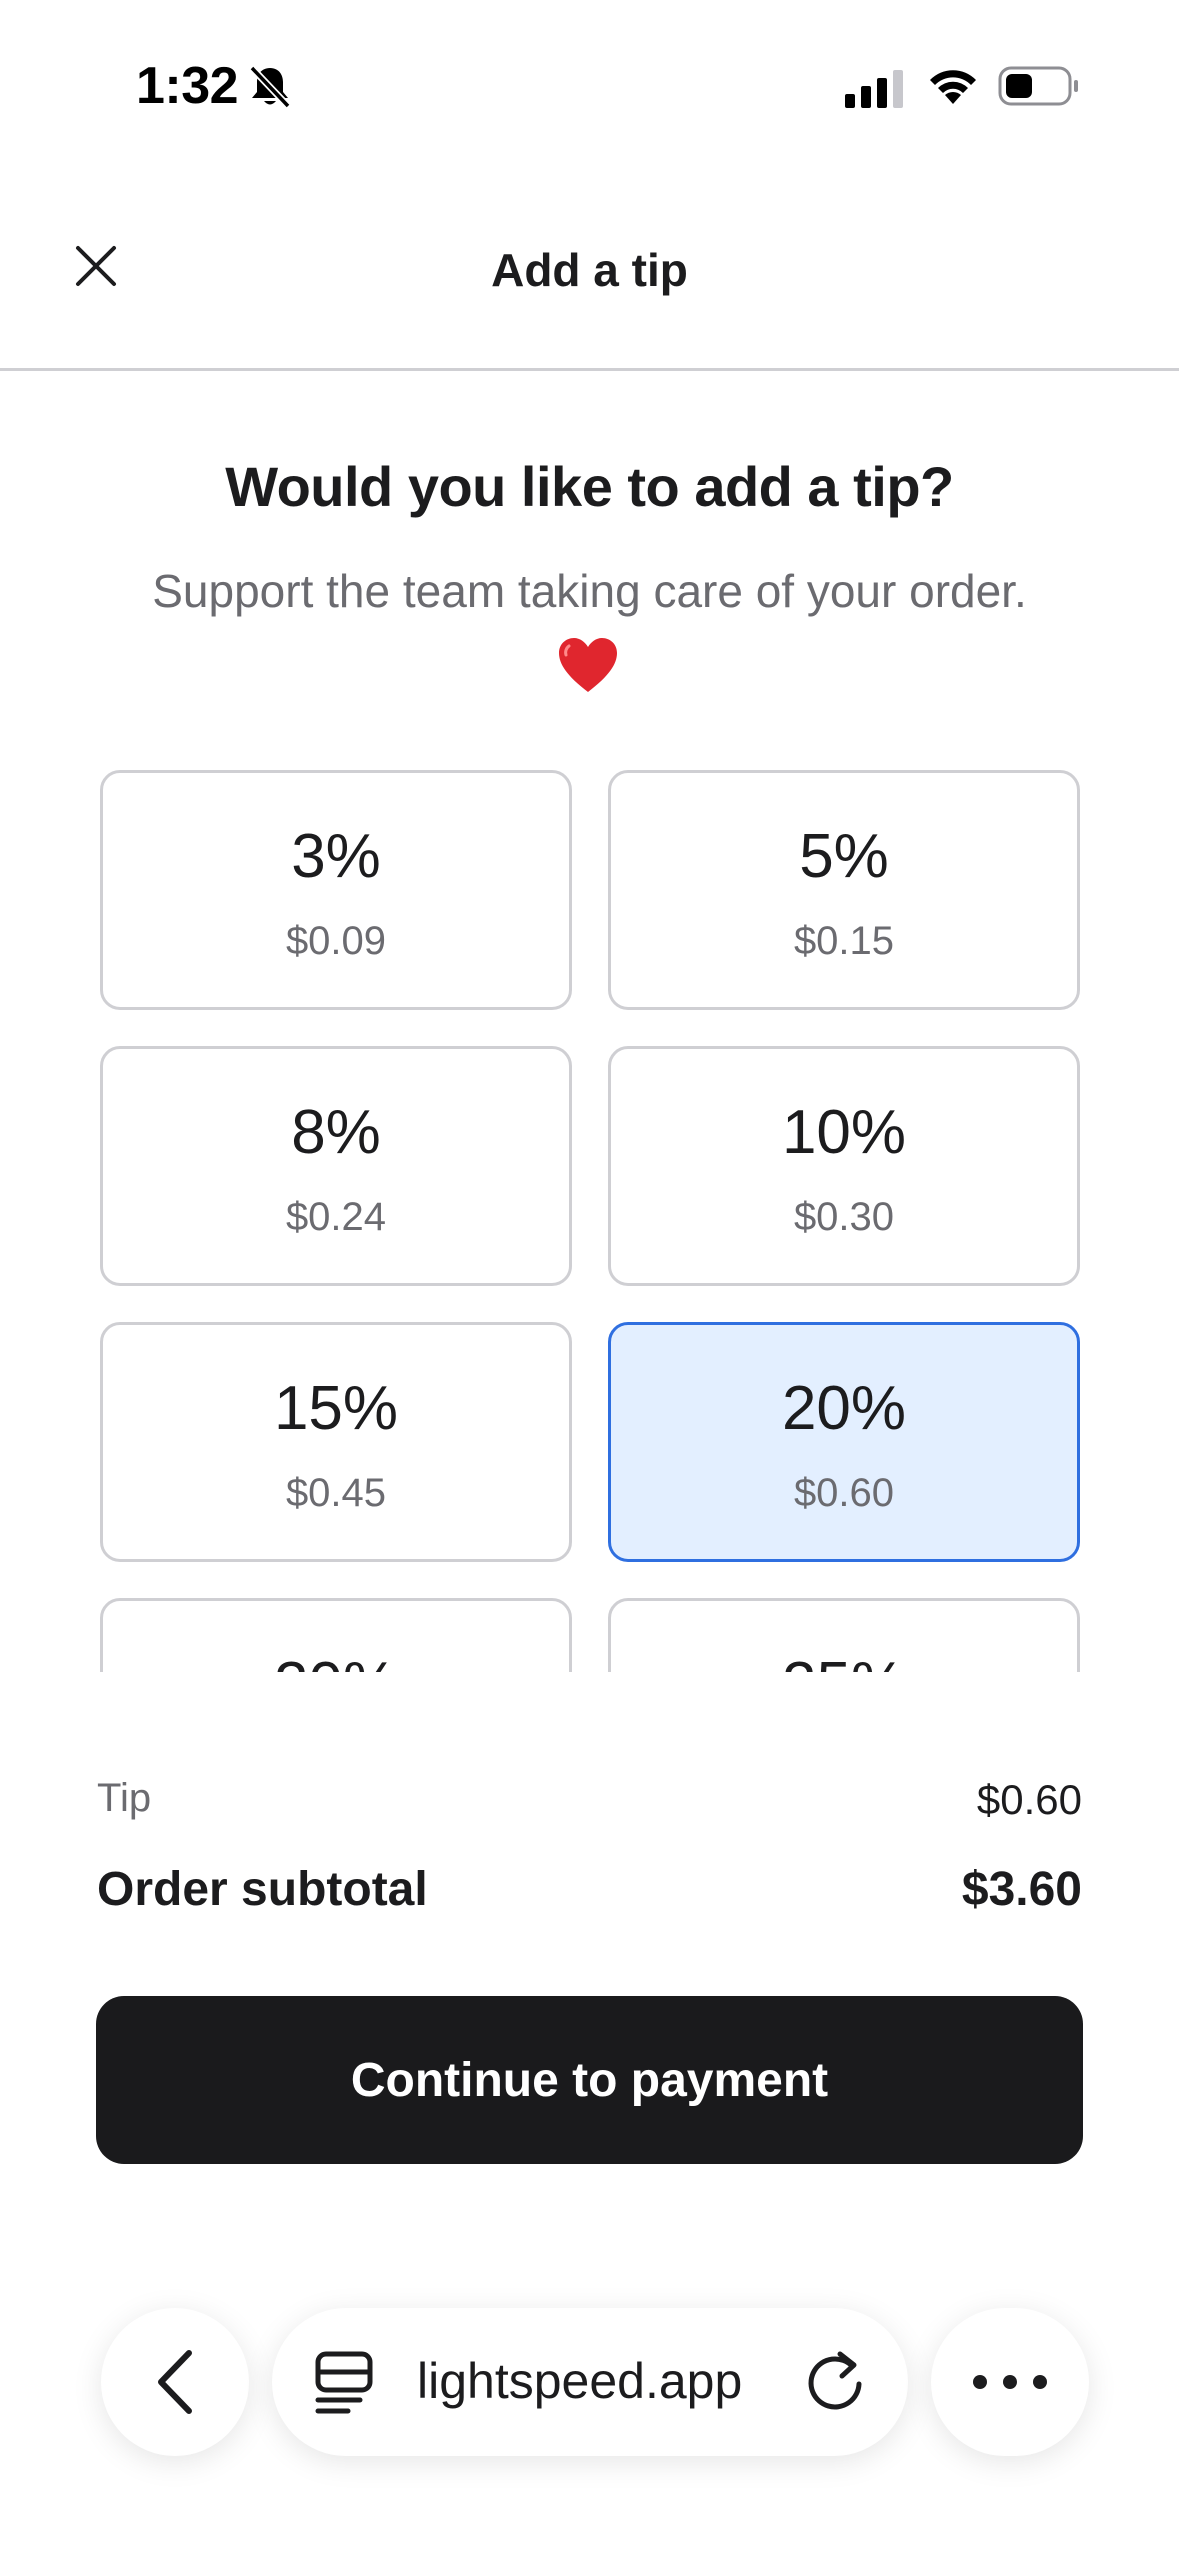  What do you see at coordinates (336, 1217) in the screenshot?
I see `tip-amount: $0.24` at bounding box center [336, 1217].